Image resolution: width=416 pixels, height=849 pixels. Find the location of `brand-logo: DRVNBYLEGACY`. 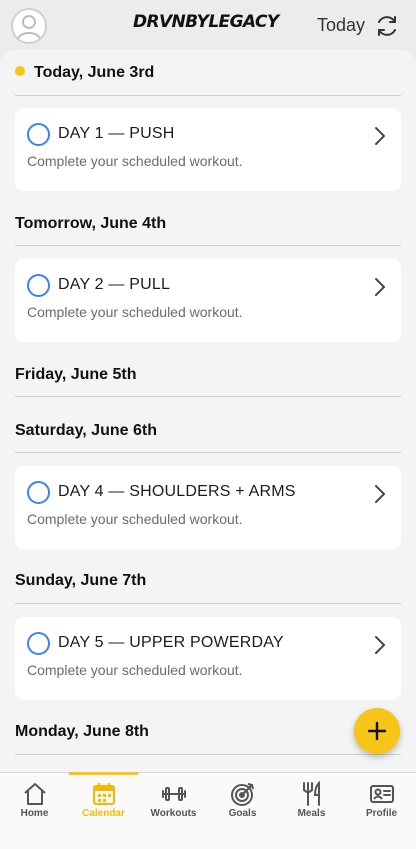

brand-logo: DRVNBYLEGACY is located at coordinates (206, 22).